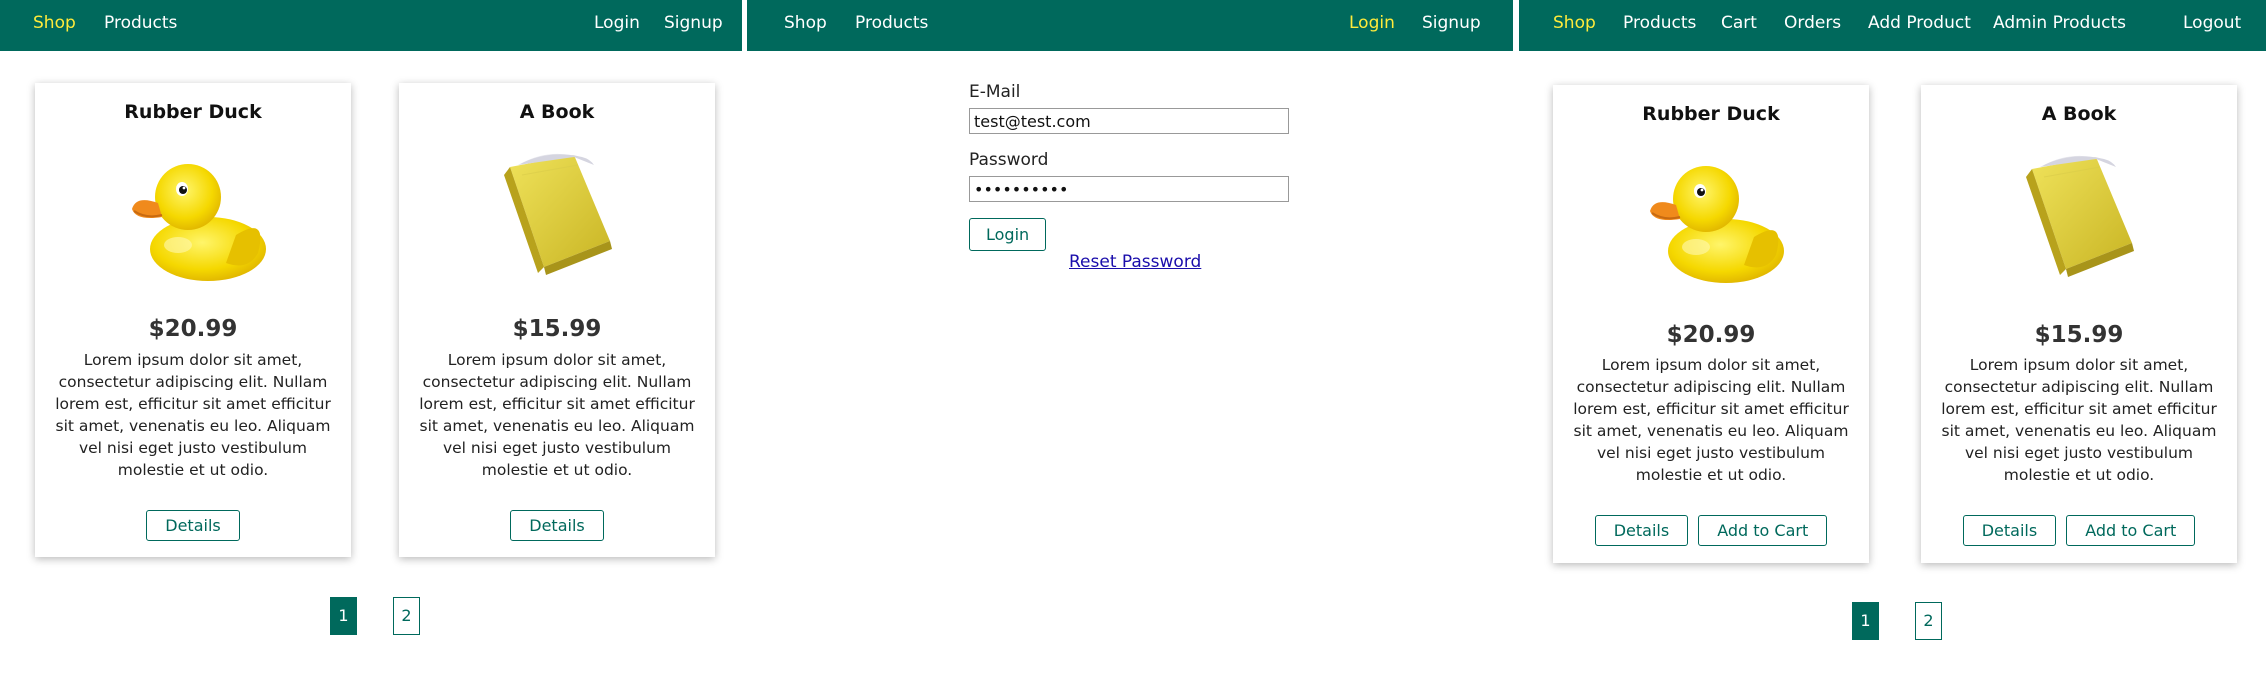  Describe the element at coordinates (1009, 160) in the screenshot. I see `password-label: Password` at that location.